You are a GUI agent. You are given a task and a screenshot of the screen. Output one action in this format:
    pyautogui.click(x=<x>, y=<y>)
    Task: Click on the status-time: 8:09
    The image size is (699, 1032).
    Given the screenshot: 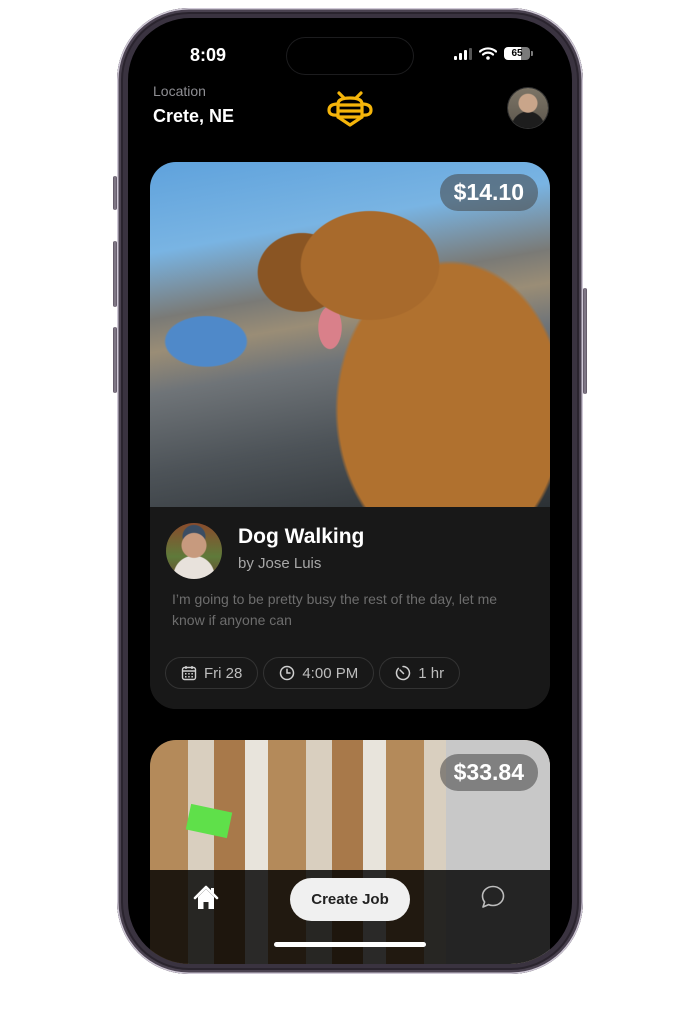 What is the action you would take?
    pyautogui.click(x=208, y=55)
    